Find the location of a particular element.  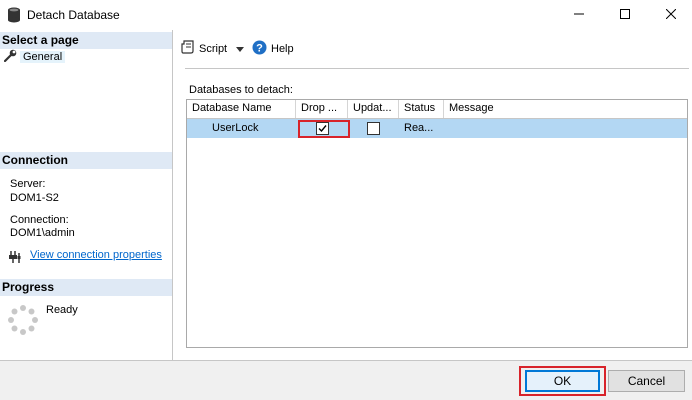

drop-connections-checkbox is located at coordinates (322, 128).